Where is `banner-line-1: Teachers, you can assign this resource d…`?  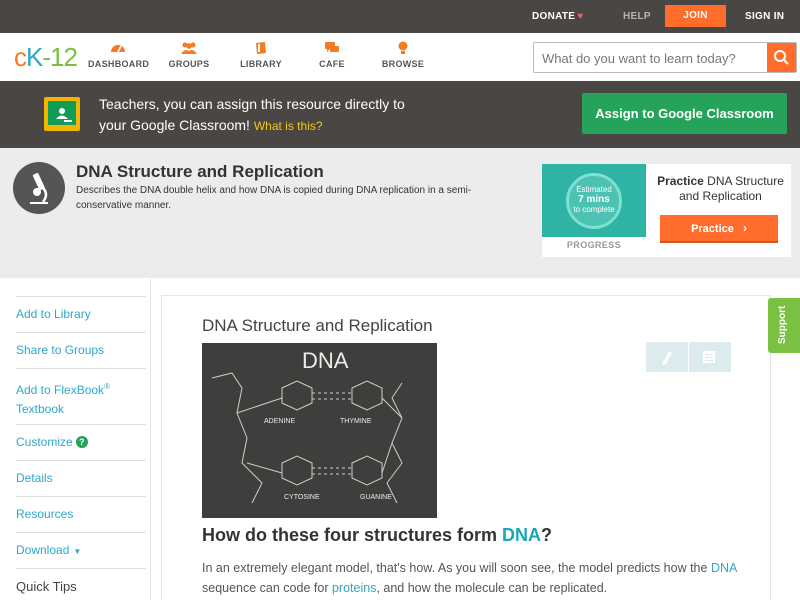 banner-line-1: Teachers, you can assign this resource d… is located at coordinates (252, 104).